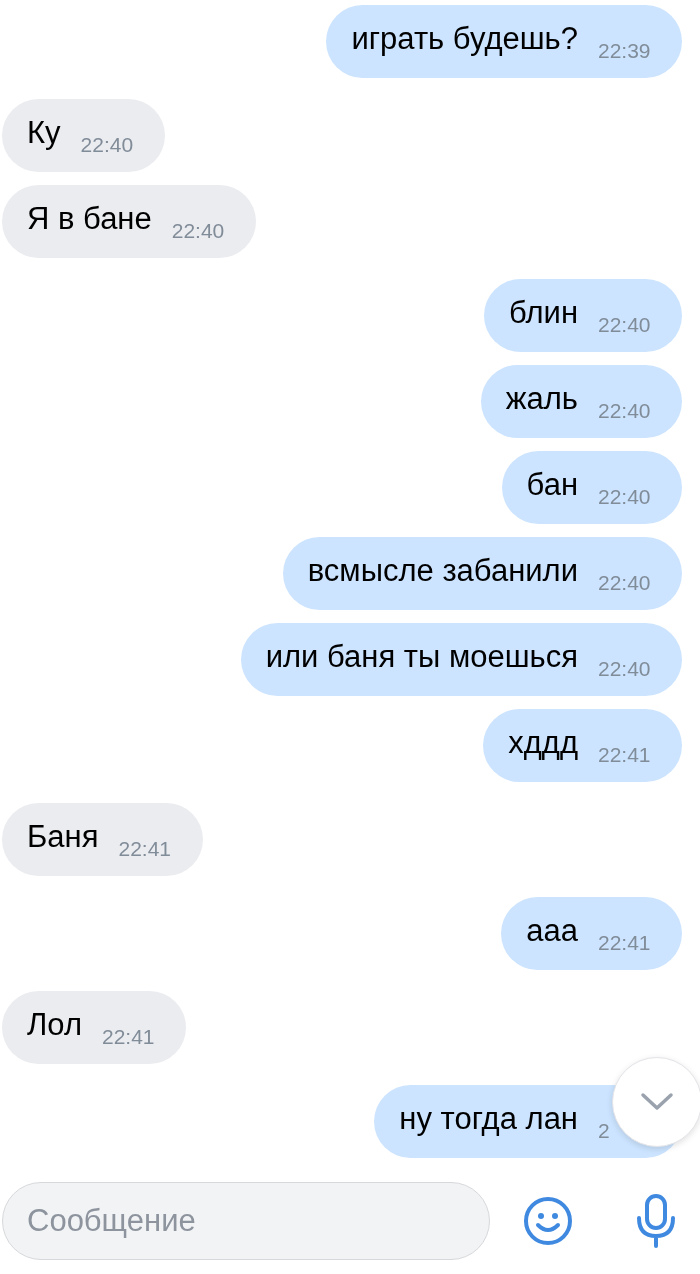 The image size is (700, 1274). What do you see at coordinates (552, 484) in the screenshot?
I see `message-text: бан` at bounding box center [552, 484].